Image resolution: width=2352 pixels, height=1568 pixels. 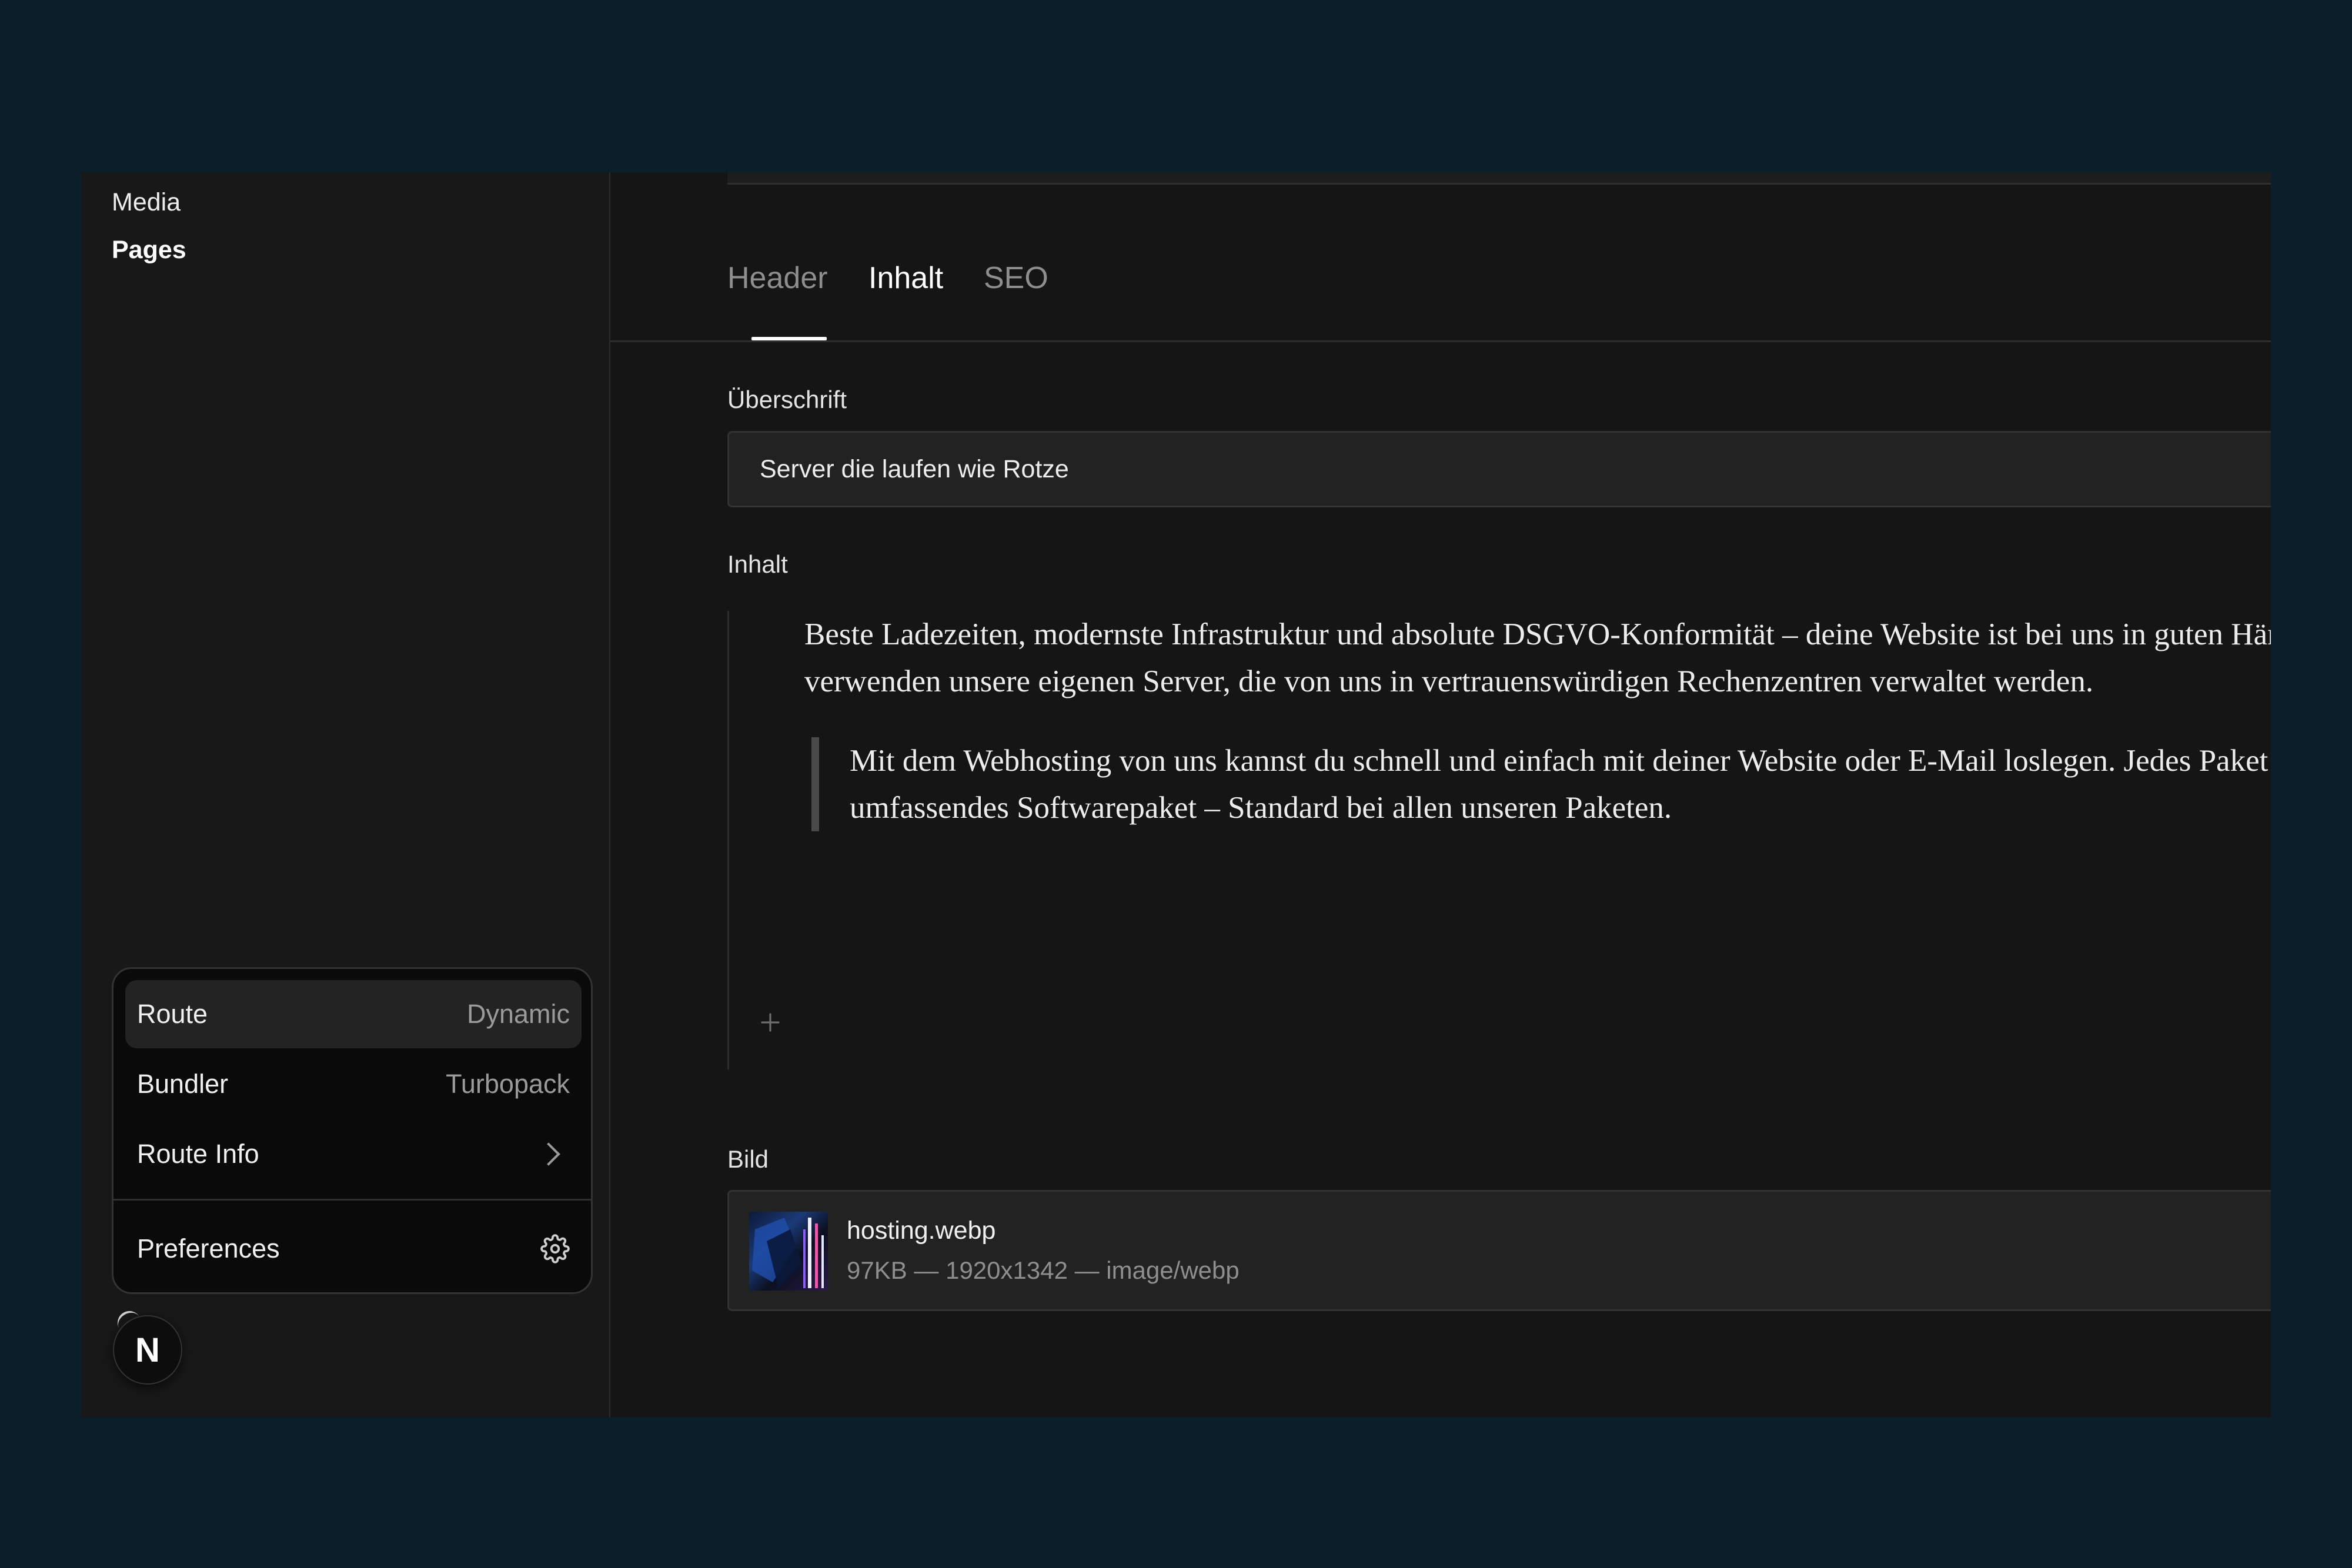 What do you see at coordinates (1016, 278) in the screenshot?
I see `tab-seo: SEO` at bounding box center [1016, 278].